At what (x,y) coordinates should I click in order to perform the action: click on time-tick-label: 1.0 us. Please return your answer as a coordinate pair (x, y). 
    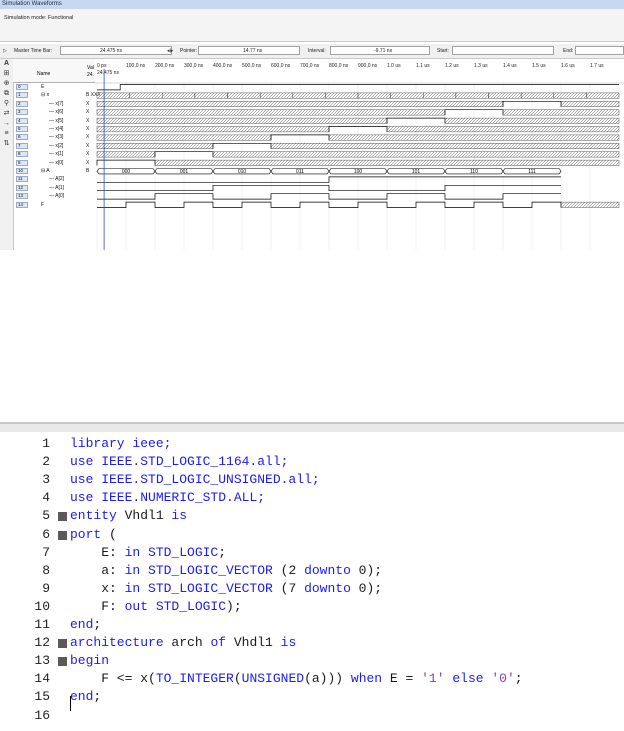
    Looking at the image, I should click on (394, 66).